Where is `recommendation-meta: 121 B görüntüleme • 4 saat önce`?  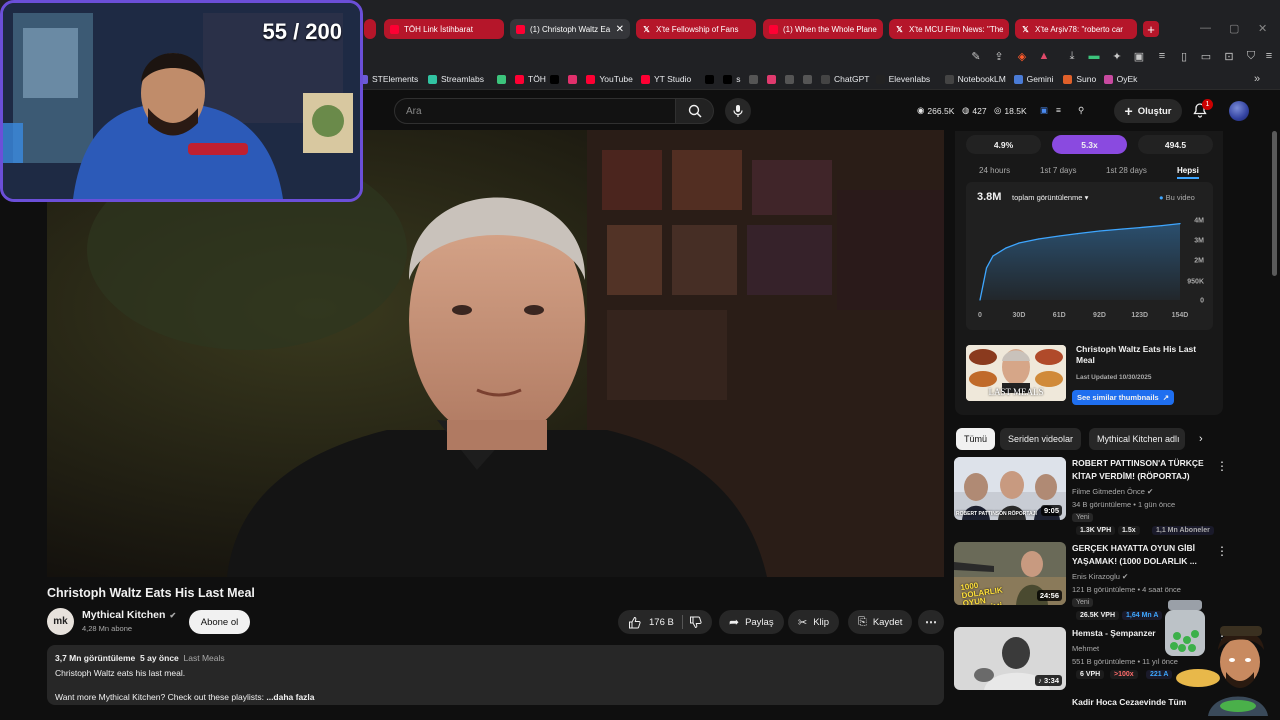
recommendation-meta: 121 B görüntüleme • 4 saat önce is located at coordinates (1126, 589).